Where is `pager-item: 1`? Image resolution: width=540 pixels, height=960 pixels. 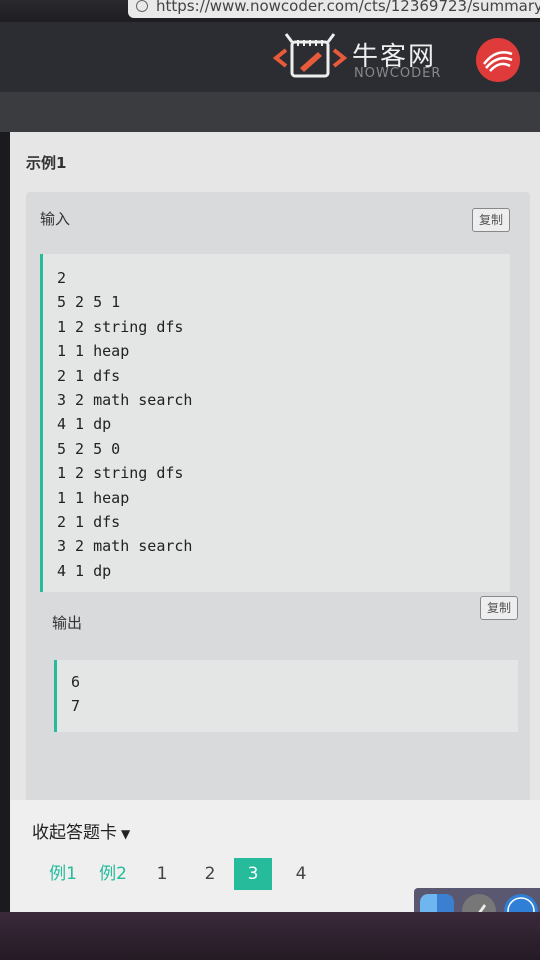
pager-item: 1 is located at coordinates (162, 874).